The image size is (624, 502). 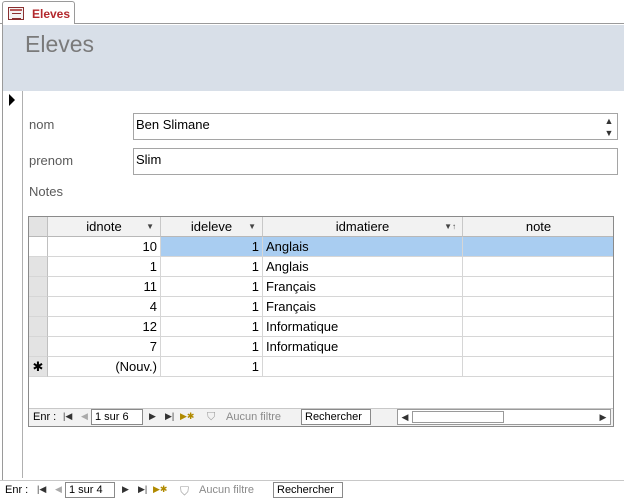 What do you see at coordinates (603, 417) in the screenshot?
I see `scroll-right-icon: ▶` at bounding box center [603, 417].